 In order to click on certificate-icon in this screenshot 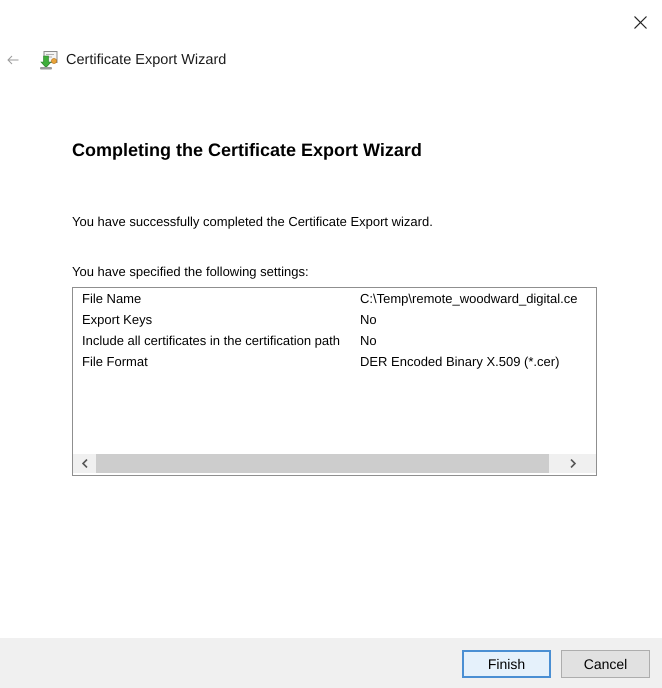, I will do `click(49, 60)`.